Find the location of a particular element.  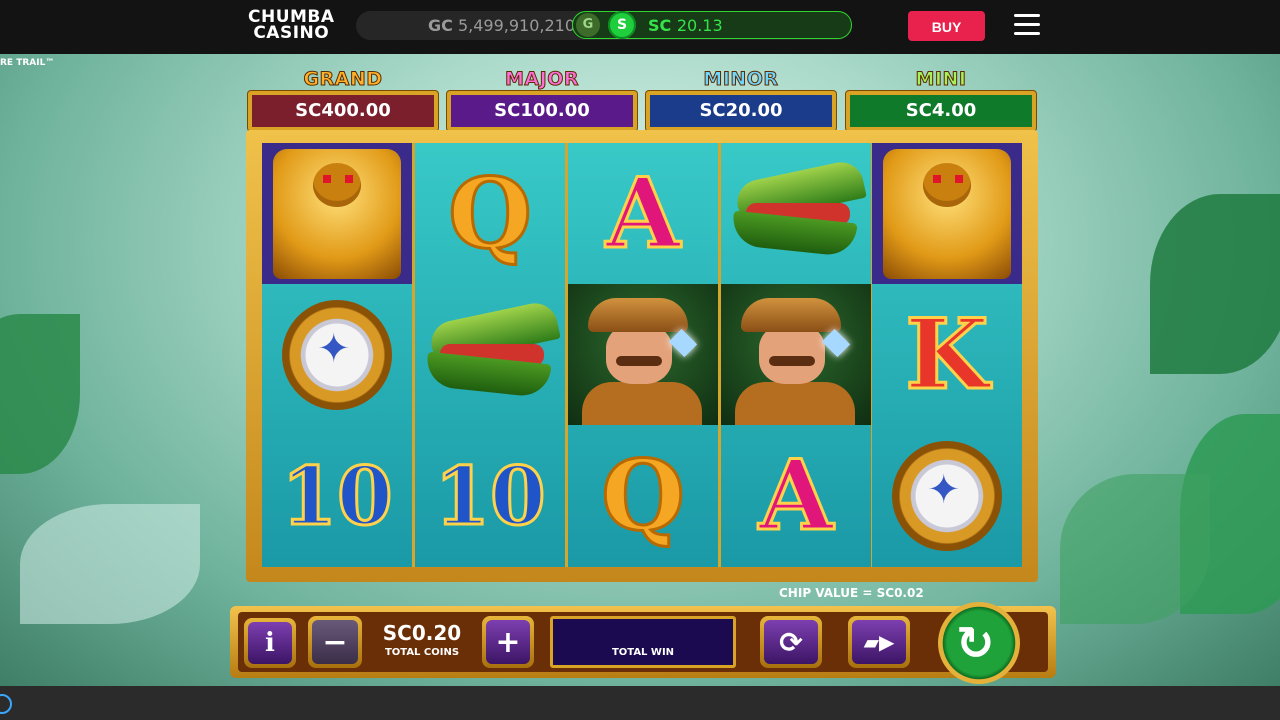

total-coins-value: SC0.20 is located at coordinates (422, 633).